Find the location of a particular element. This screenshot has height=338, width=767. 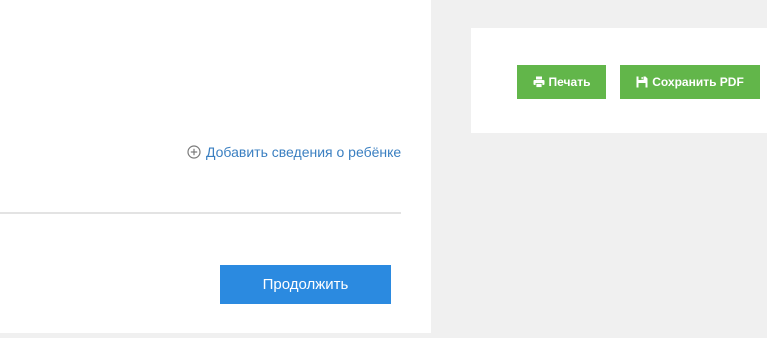

print-button-label: Печать is located at coordinates (569, 82).